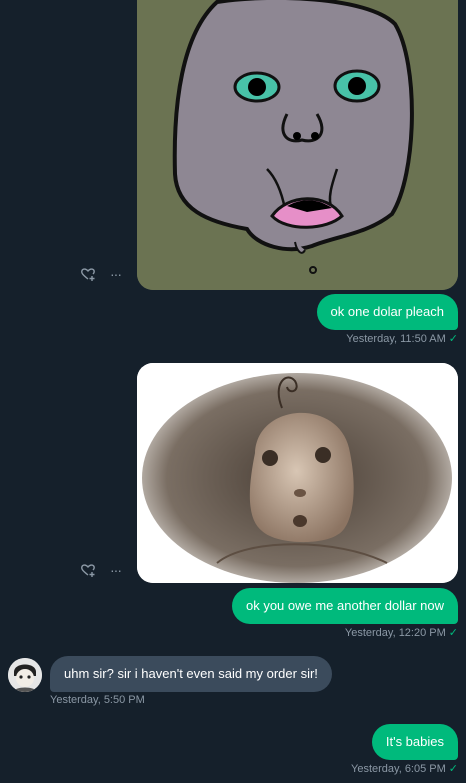 This screenshot has width=466, height=783. I want to click on avatar, so click(25, 675).